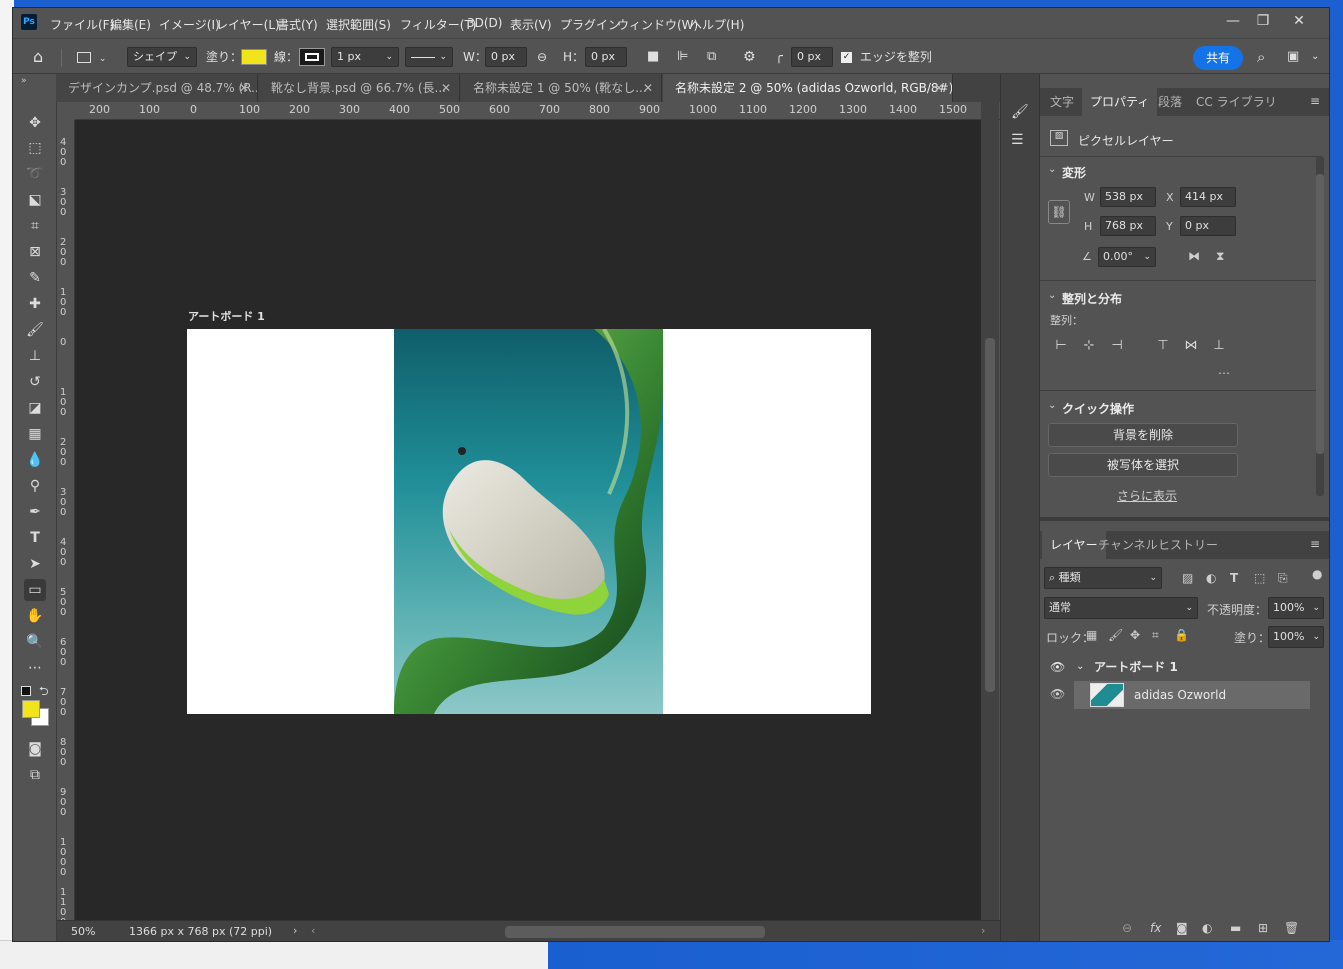 The width and height of the screenshot is (1343, 969). I want to click on width-field: 0 px, so click(506, 57).